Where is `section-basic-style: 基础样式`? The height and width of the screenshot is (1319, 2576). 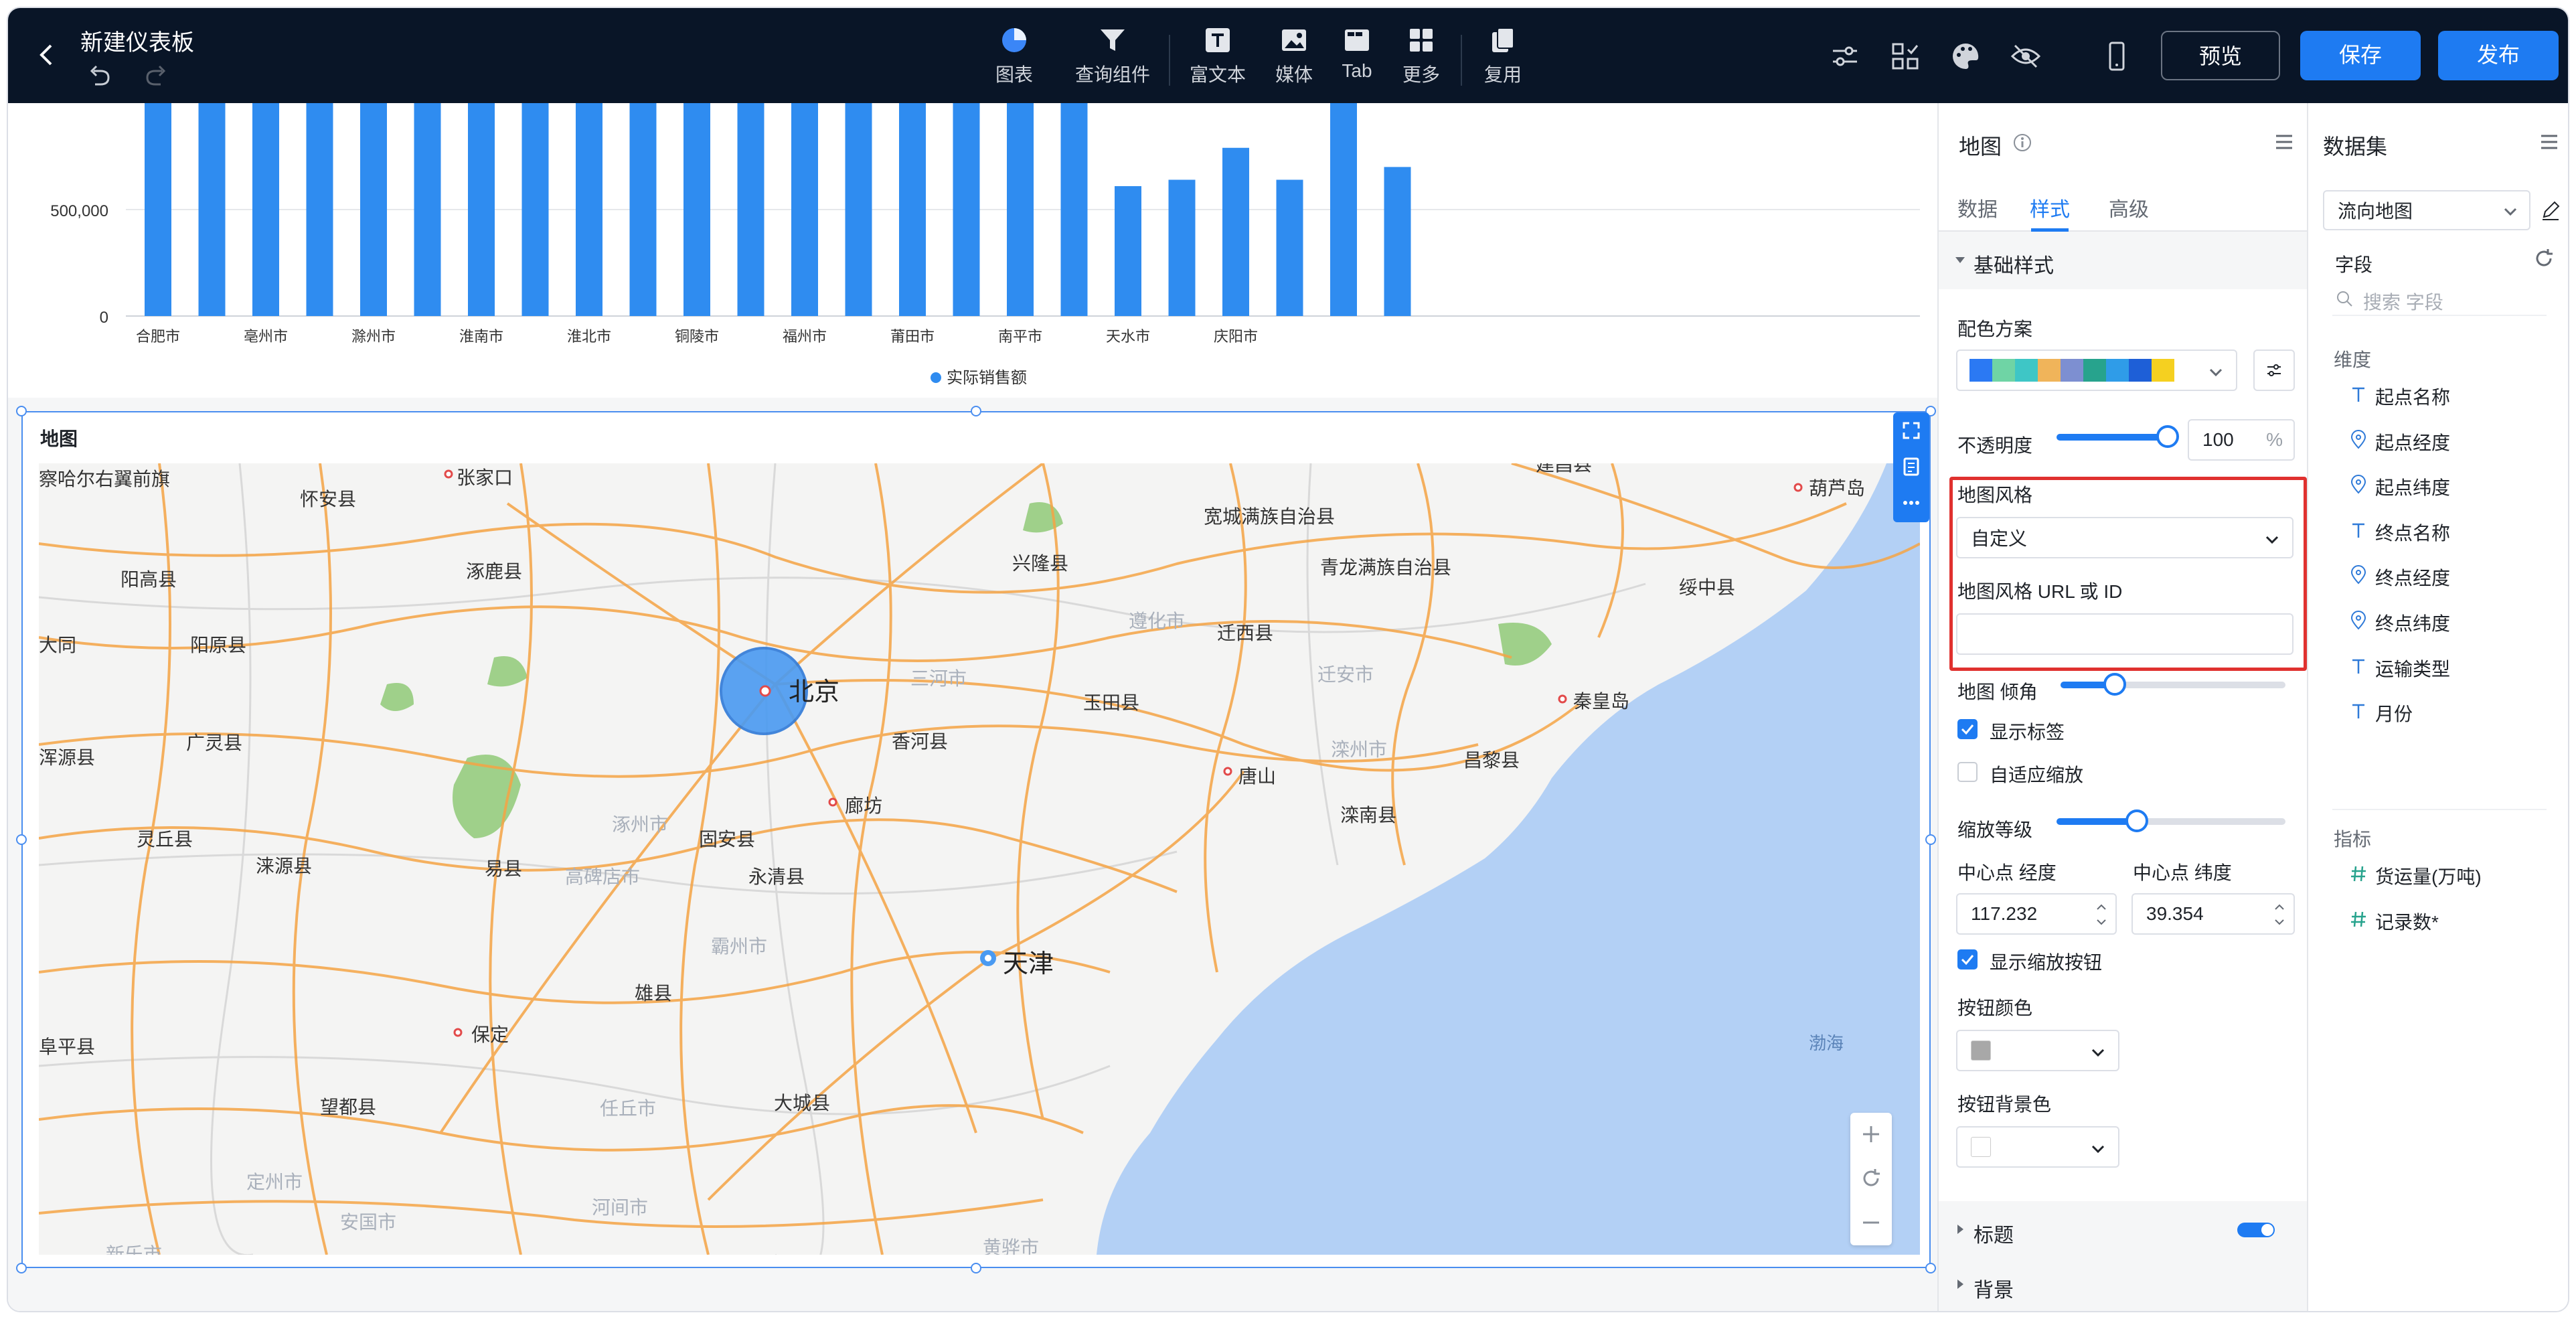 section-basic-style: 基础样式 is located at coordinates (2124, 260).